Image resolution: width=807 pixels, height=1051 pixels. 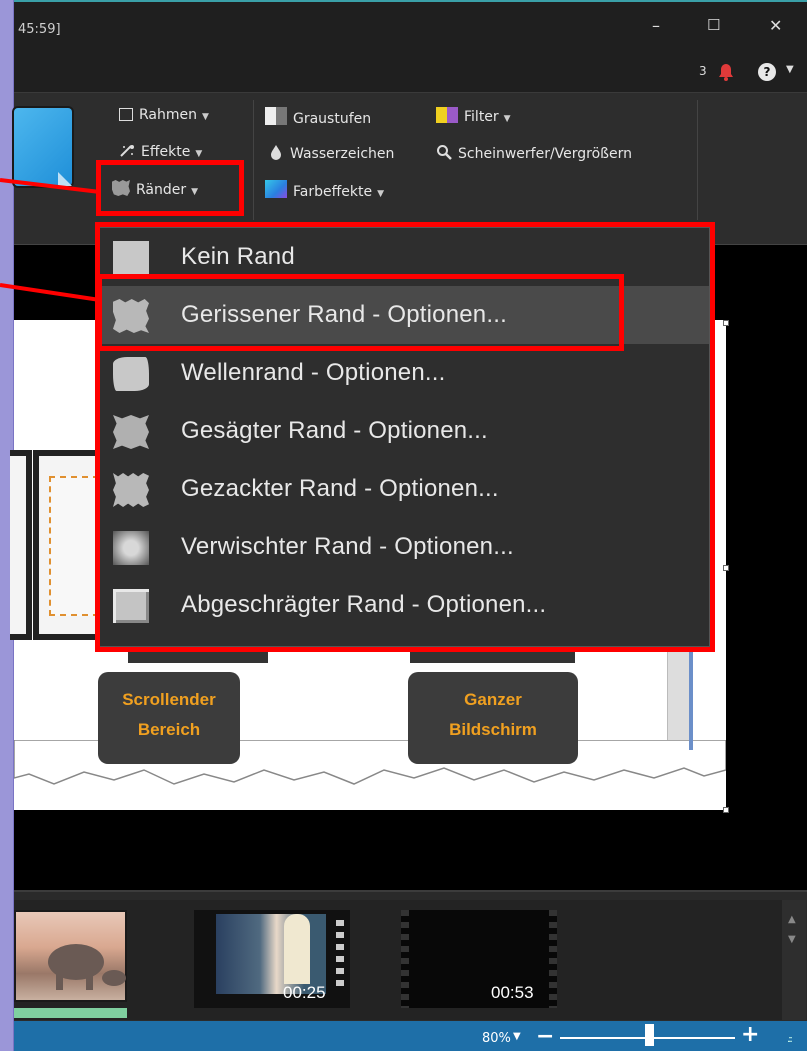 What do you see at coordinates (160, 152) in the screenshot?
I see `ribbon-effekte-button: Effekte ▼` at bounding box center [160, 152].